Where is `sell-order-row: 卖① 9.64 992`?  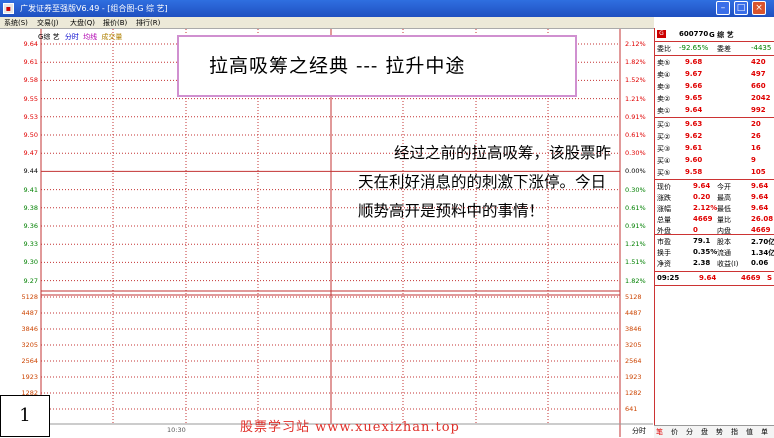 sell-order-row: 卖① 9.64 992 is located at coordinates (714, 110).